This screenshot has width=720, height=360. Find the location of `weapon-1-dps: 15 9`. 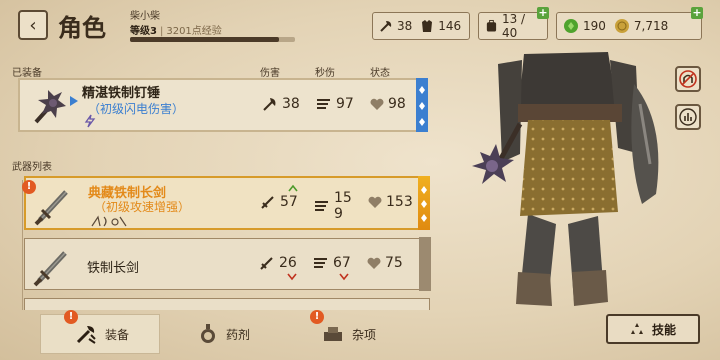

weapon-1-dps: 15 9 is located at coordinates (333, 206).